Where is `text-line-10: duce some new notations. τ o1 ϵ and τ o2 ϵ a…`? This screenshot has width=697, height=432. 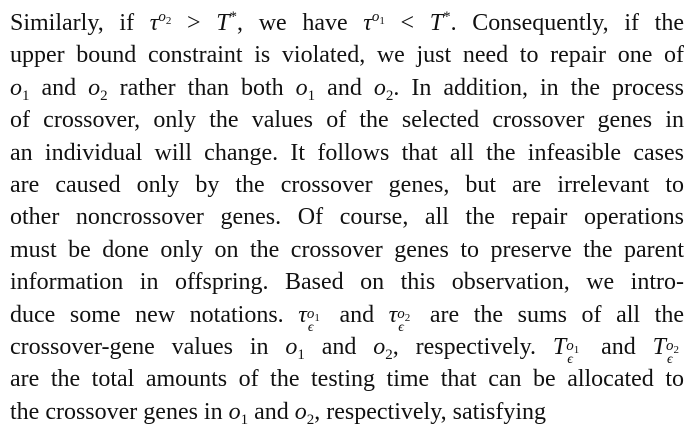 text-line-10: duce some new notations. τ o1 ϵ and τ o2 ϵ a… is located at coordinates (347, 318).